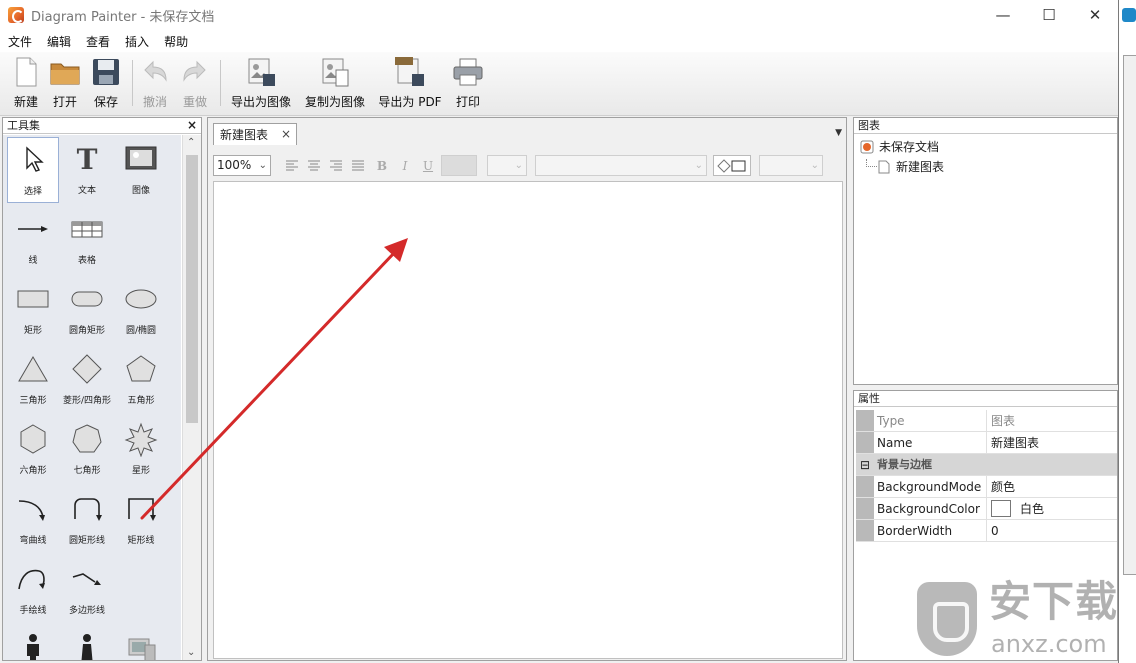 This screenshot has width=1136, height=663. What do you see at coordinates (255, 134) in the screenshot?
I see `tab-new-diagram: 新建图表 ×` at bounding box center [255, 134].